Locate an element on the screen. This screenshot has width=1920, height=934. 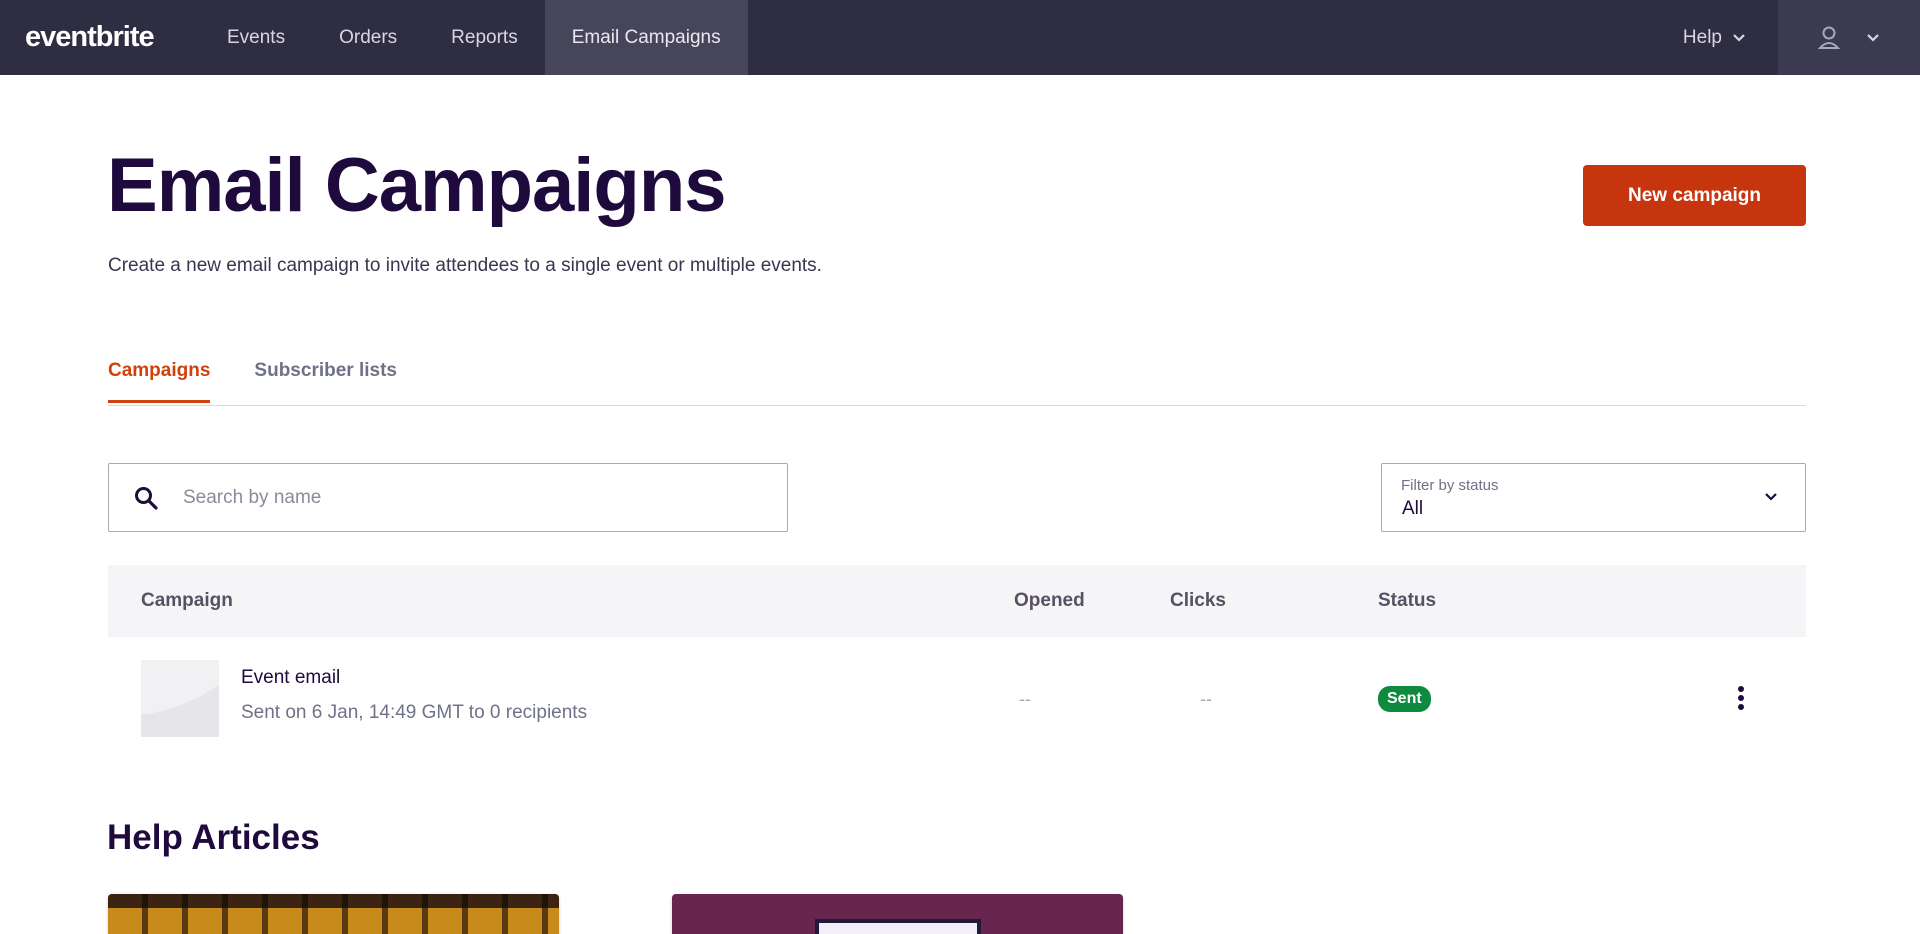
filter-value: All is located at coordinates (1413, 508).